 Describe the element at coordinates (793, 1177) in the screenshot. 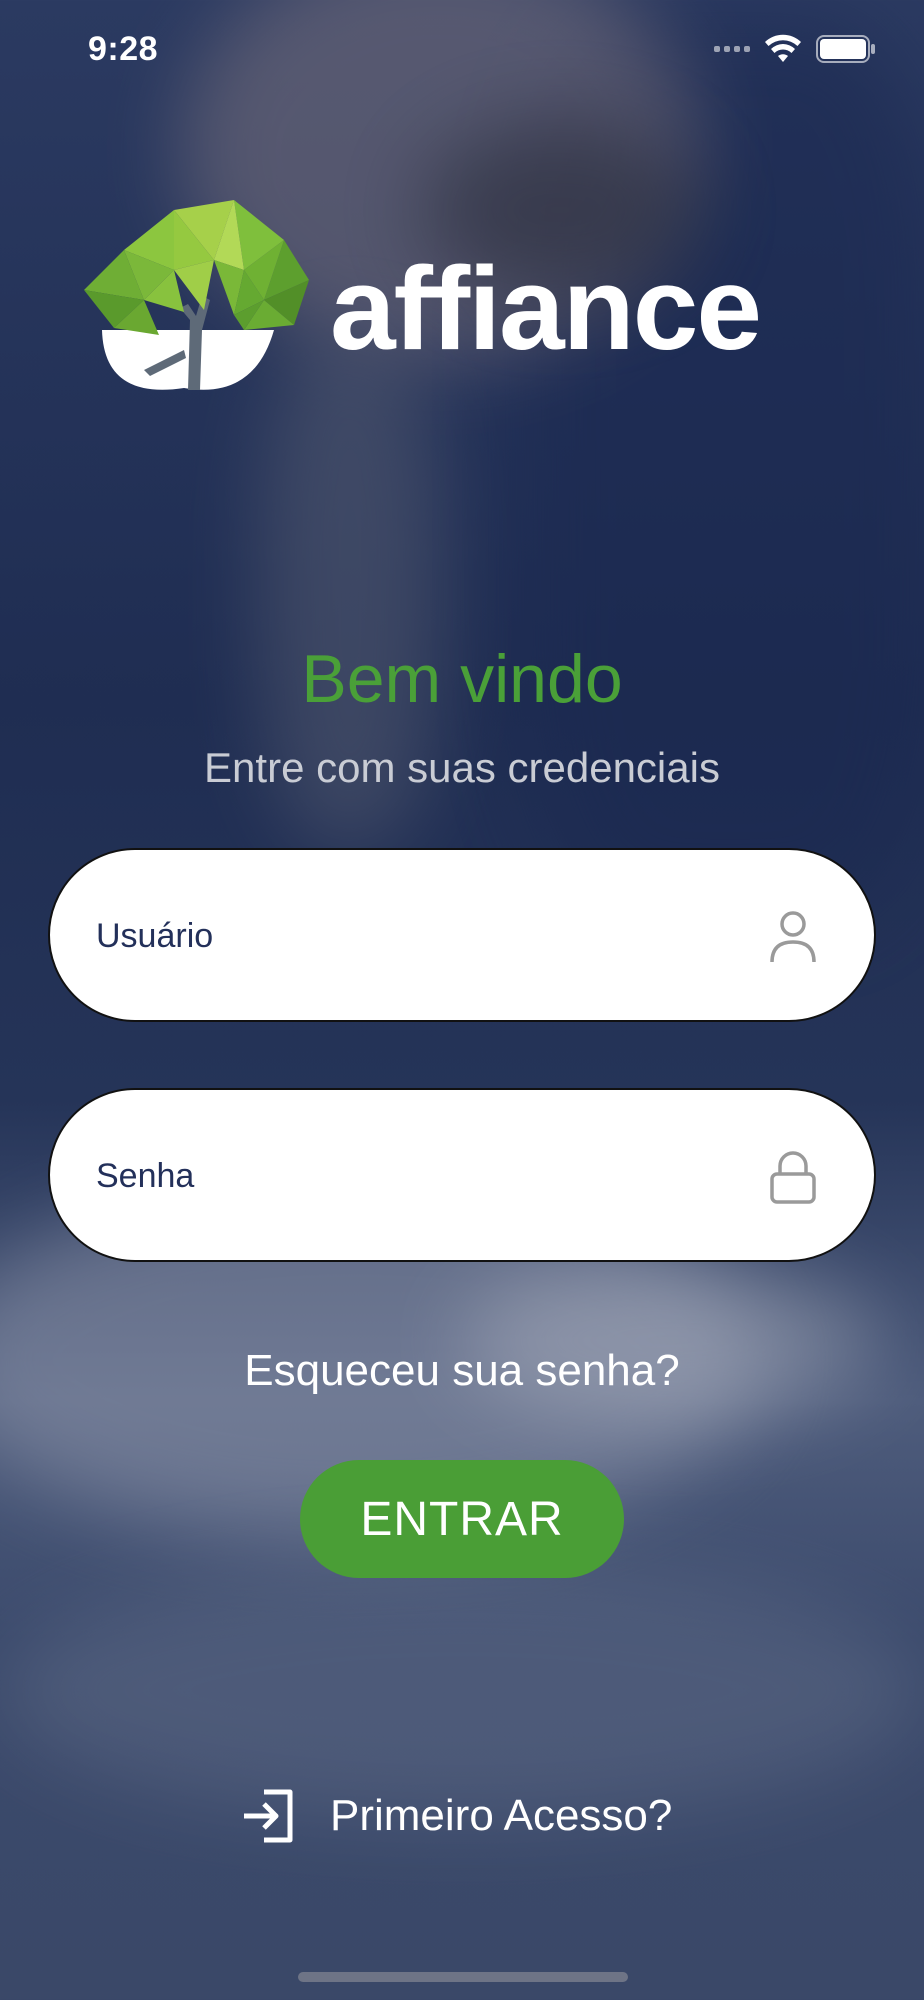

I see `lock-icon` at that location.